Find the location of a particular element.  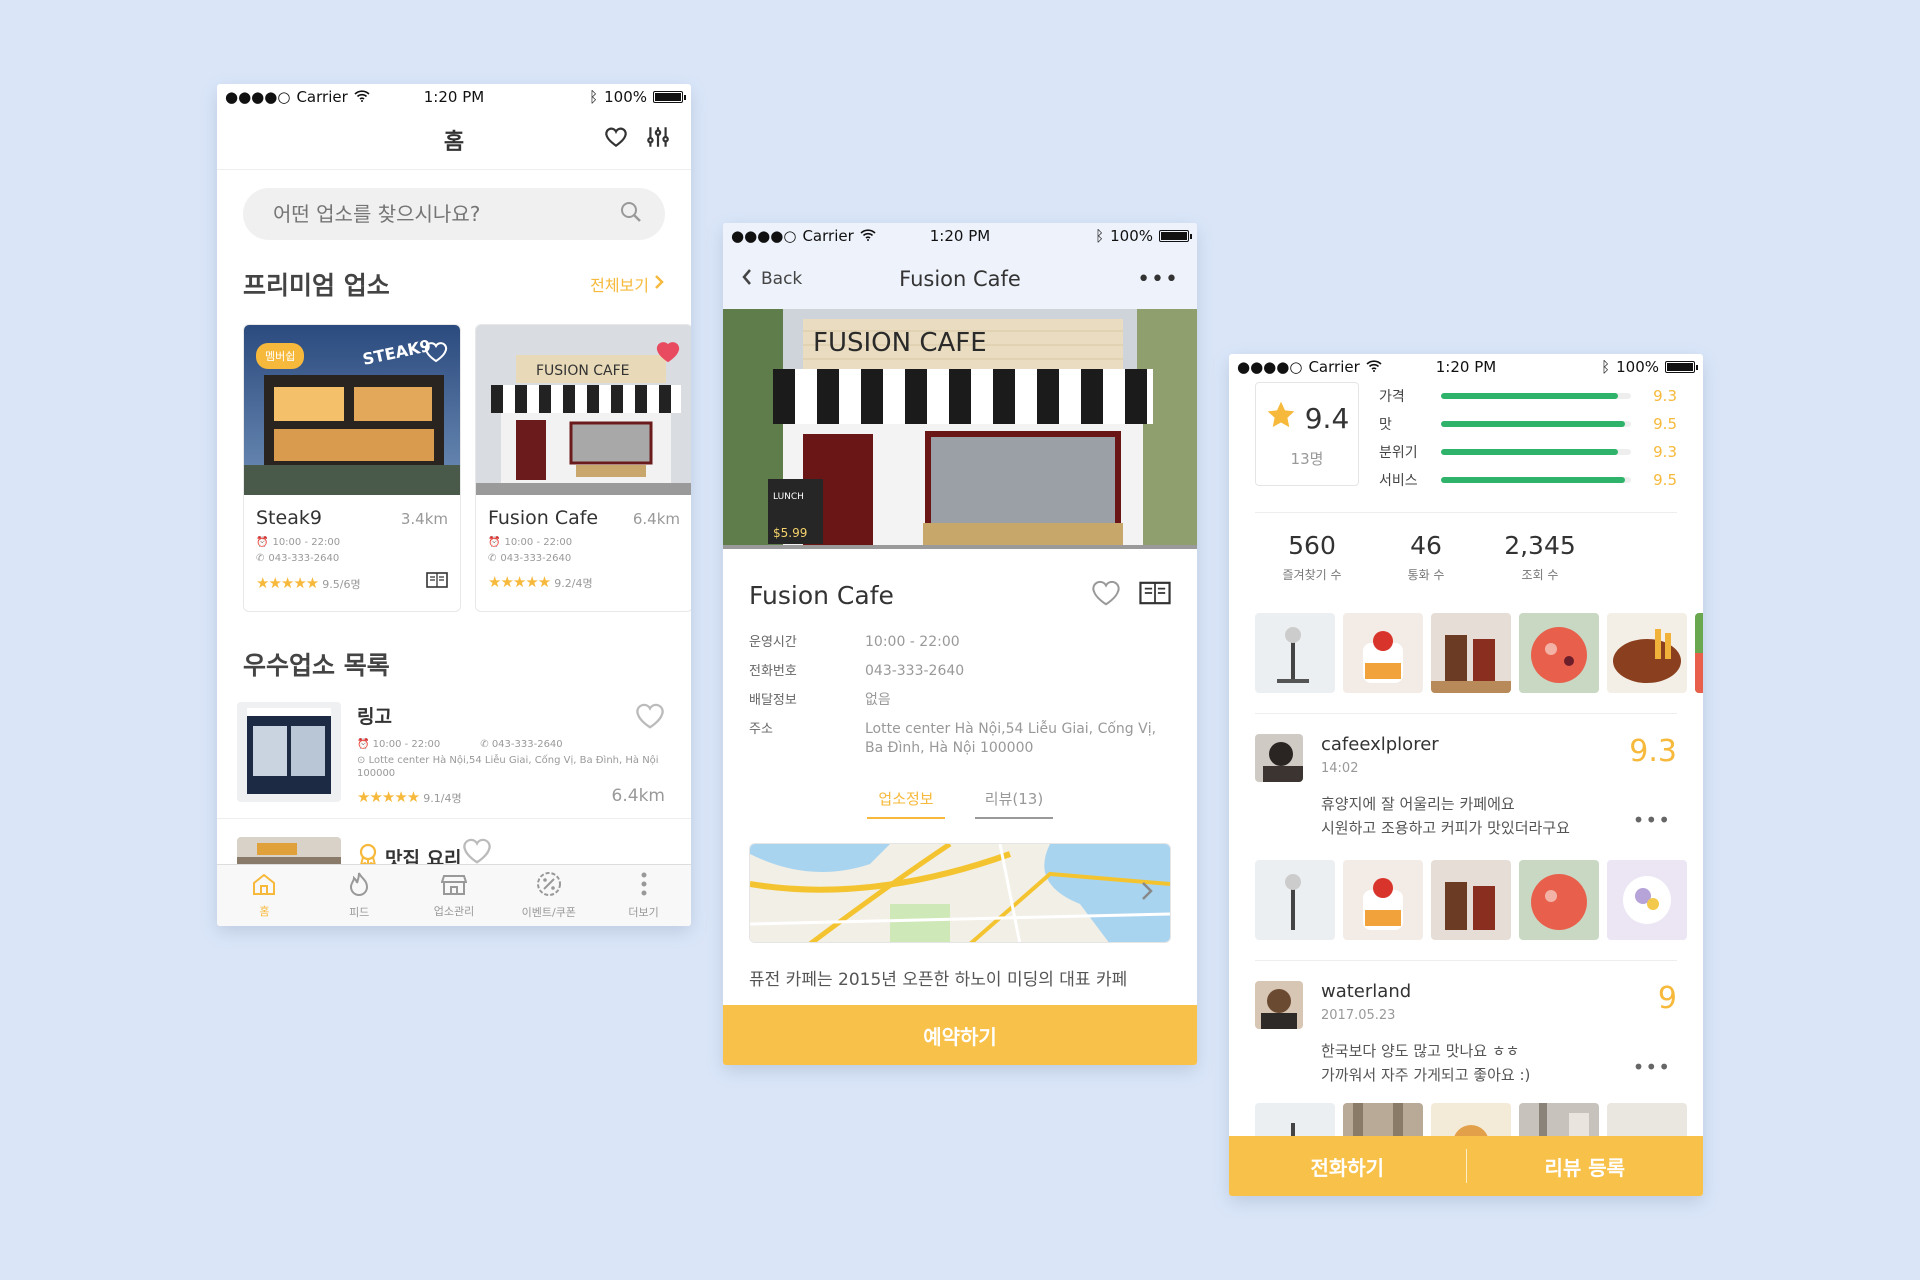

review-line: 휴양지에 잘 어울리는 카페에요 is located at coordinates (1418, 804).